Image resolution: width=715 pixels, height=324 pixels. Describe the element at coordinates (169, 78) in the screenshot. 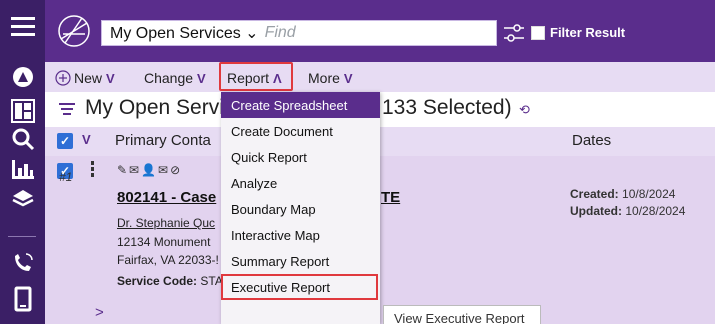

I see `change-label: Change` at that location.